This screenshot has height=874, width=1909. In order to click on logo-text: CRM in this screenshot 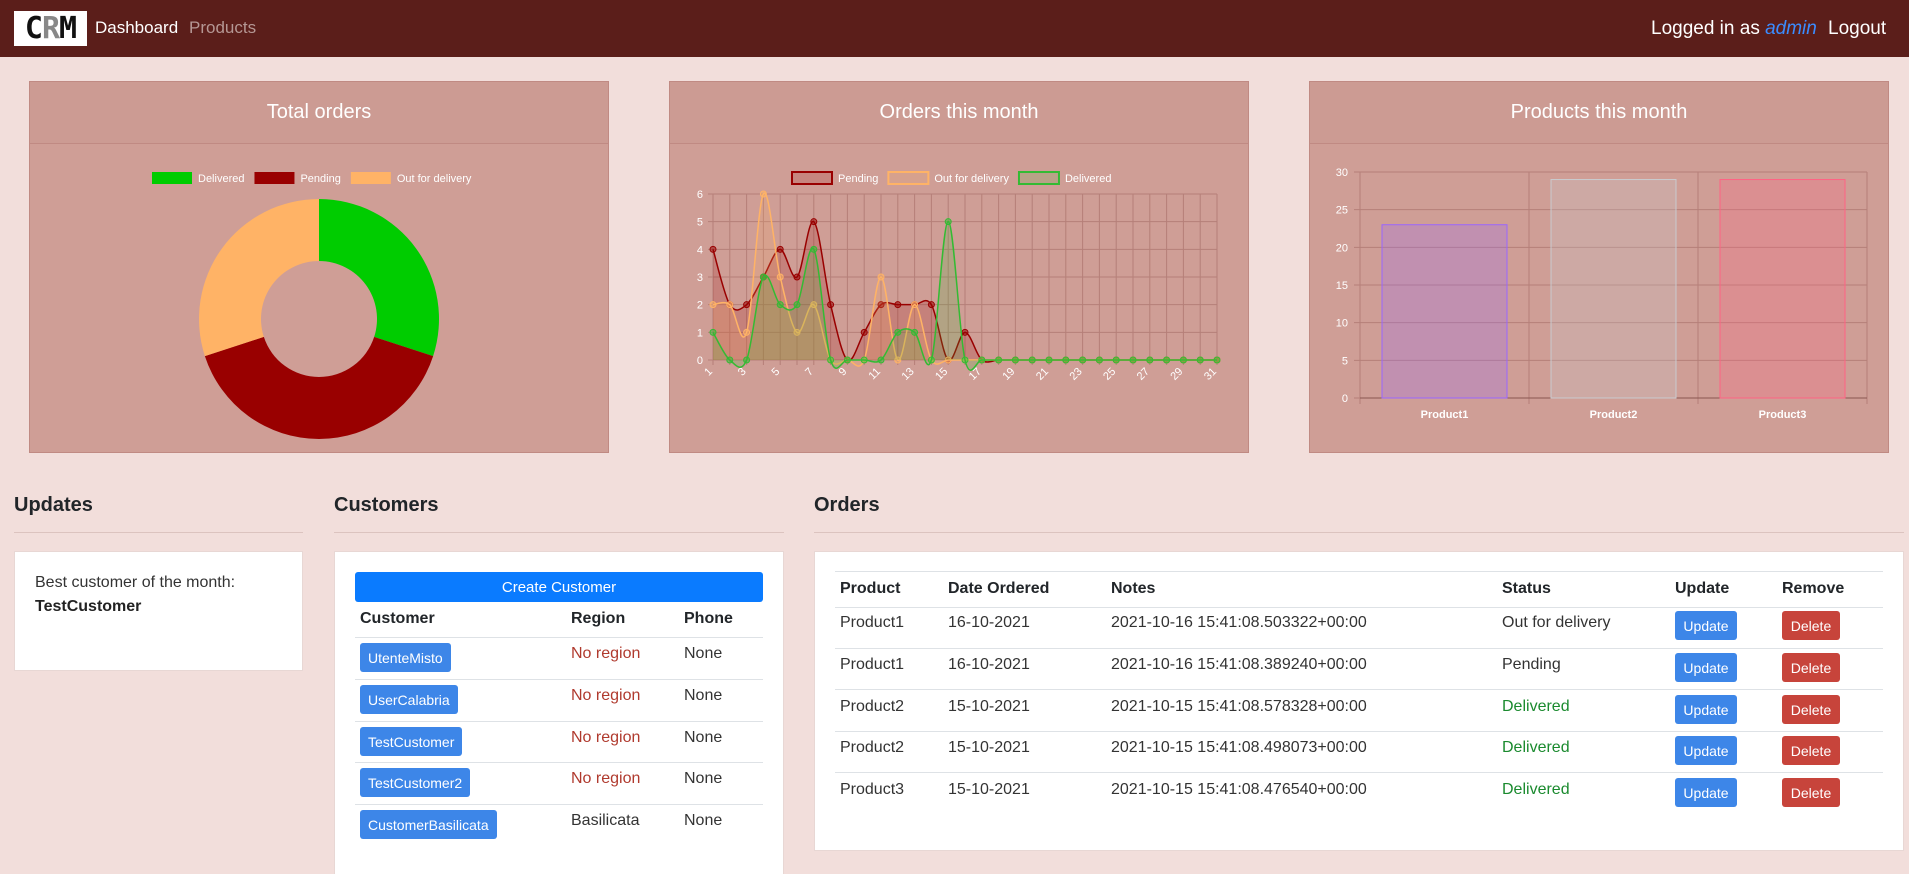, I will do `click(50, 28)`.